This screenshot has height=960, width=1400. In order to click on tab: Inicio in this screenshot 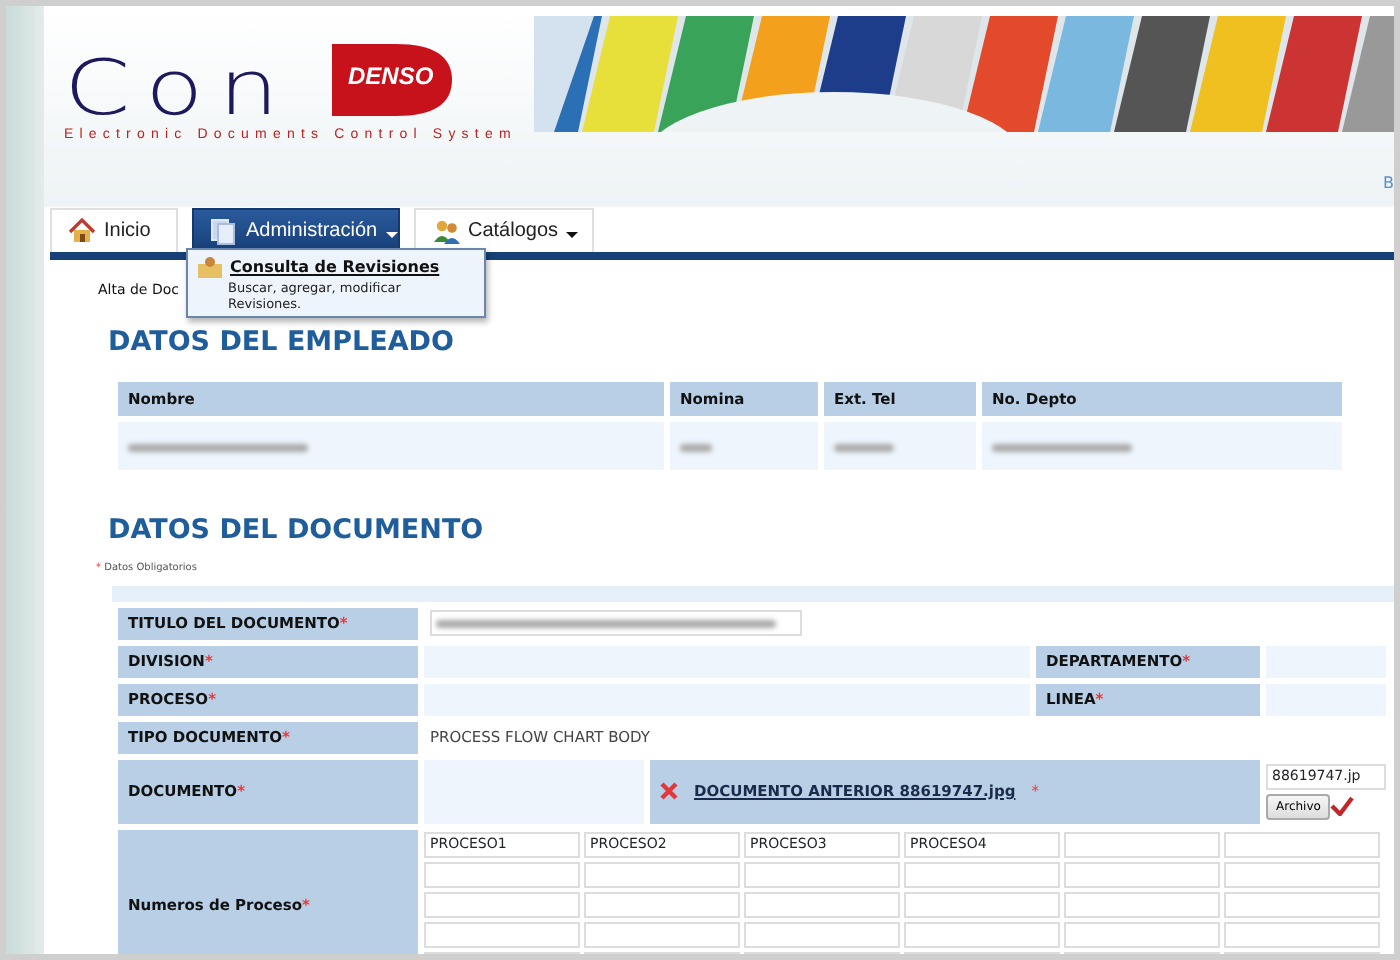, I will do `click(114, 230)`.